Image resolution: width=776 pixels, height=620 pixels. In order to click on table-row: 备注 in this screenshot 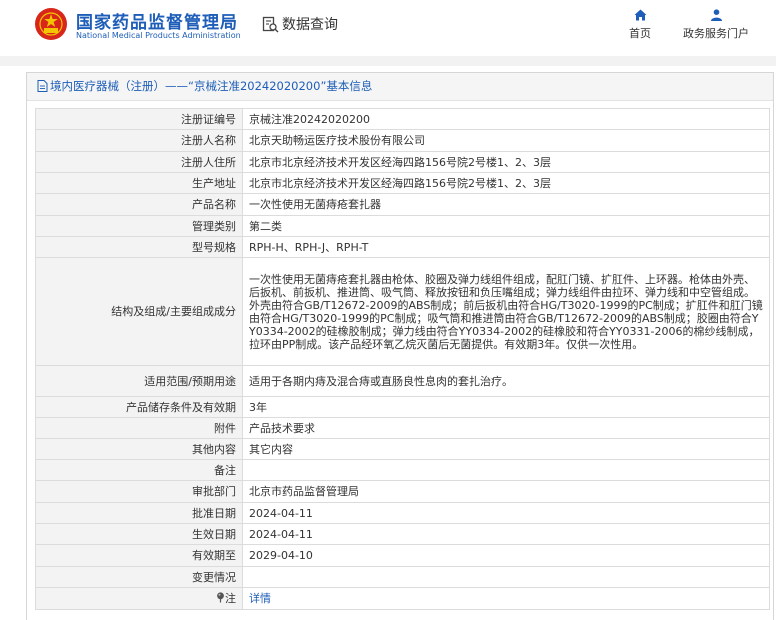, I will do `click(402, 470)`.